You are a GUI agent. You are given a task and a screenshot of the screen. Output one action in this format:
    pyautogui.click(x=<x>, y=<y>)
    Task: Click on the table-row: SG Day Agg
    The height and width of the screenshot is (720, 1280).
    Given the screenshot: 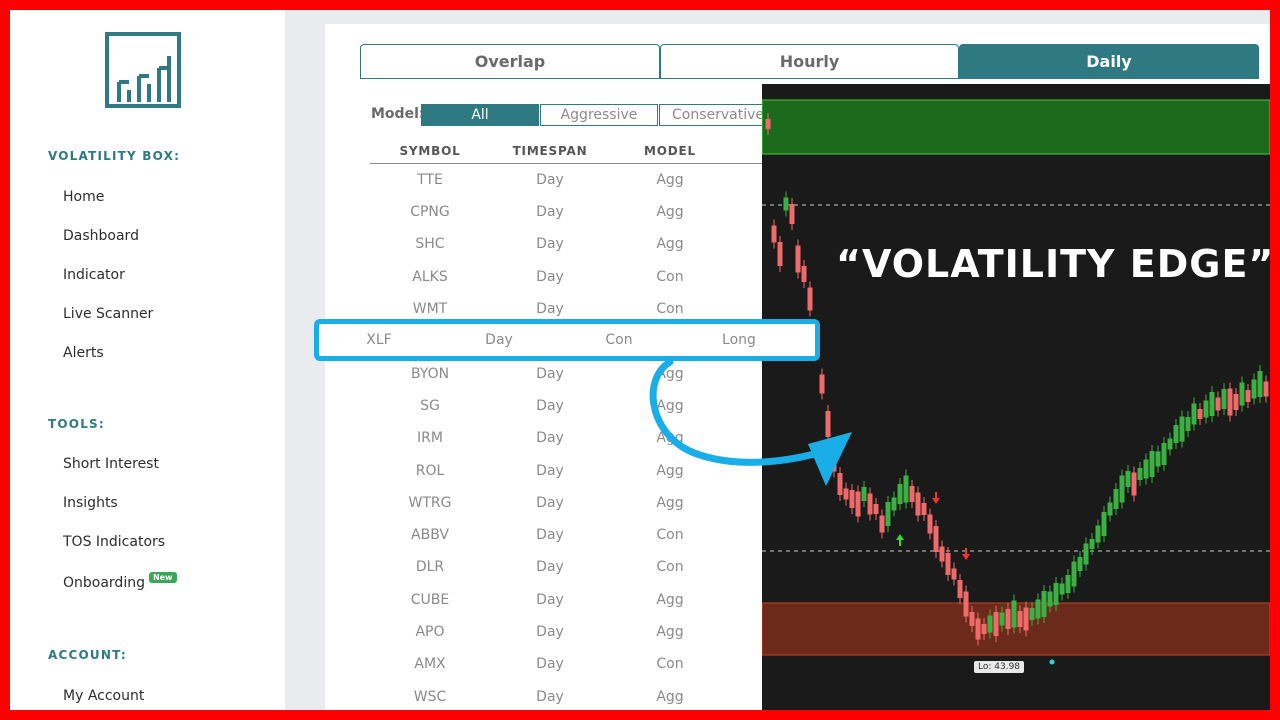 What is the action you would take?
    pyautogui.click(x=570, y=400)
    